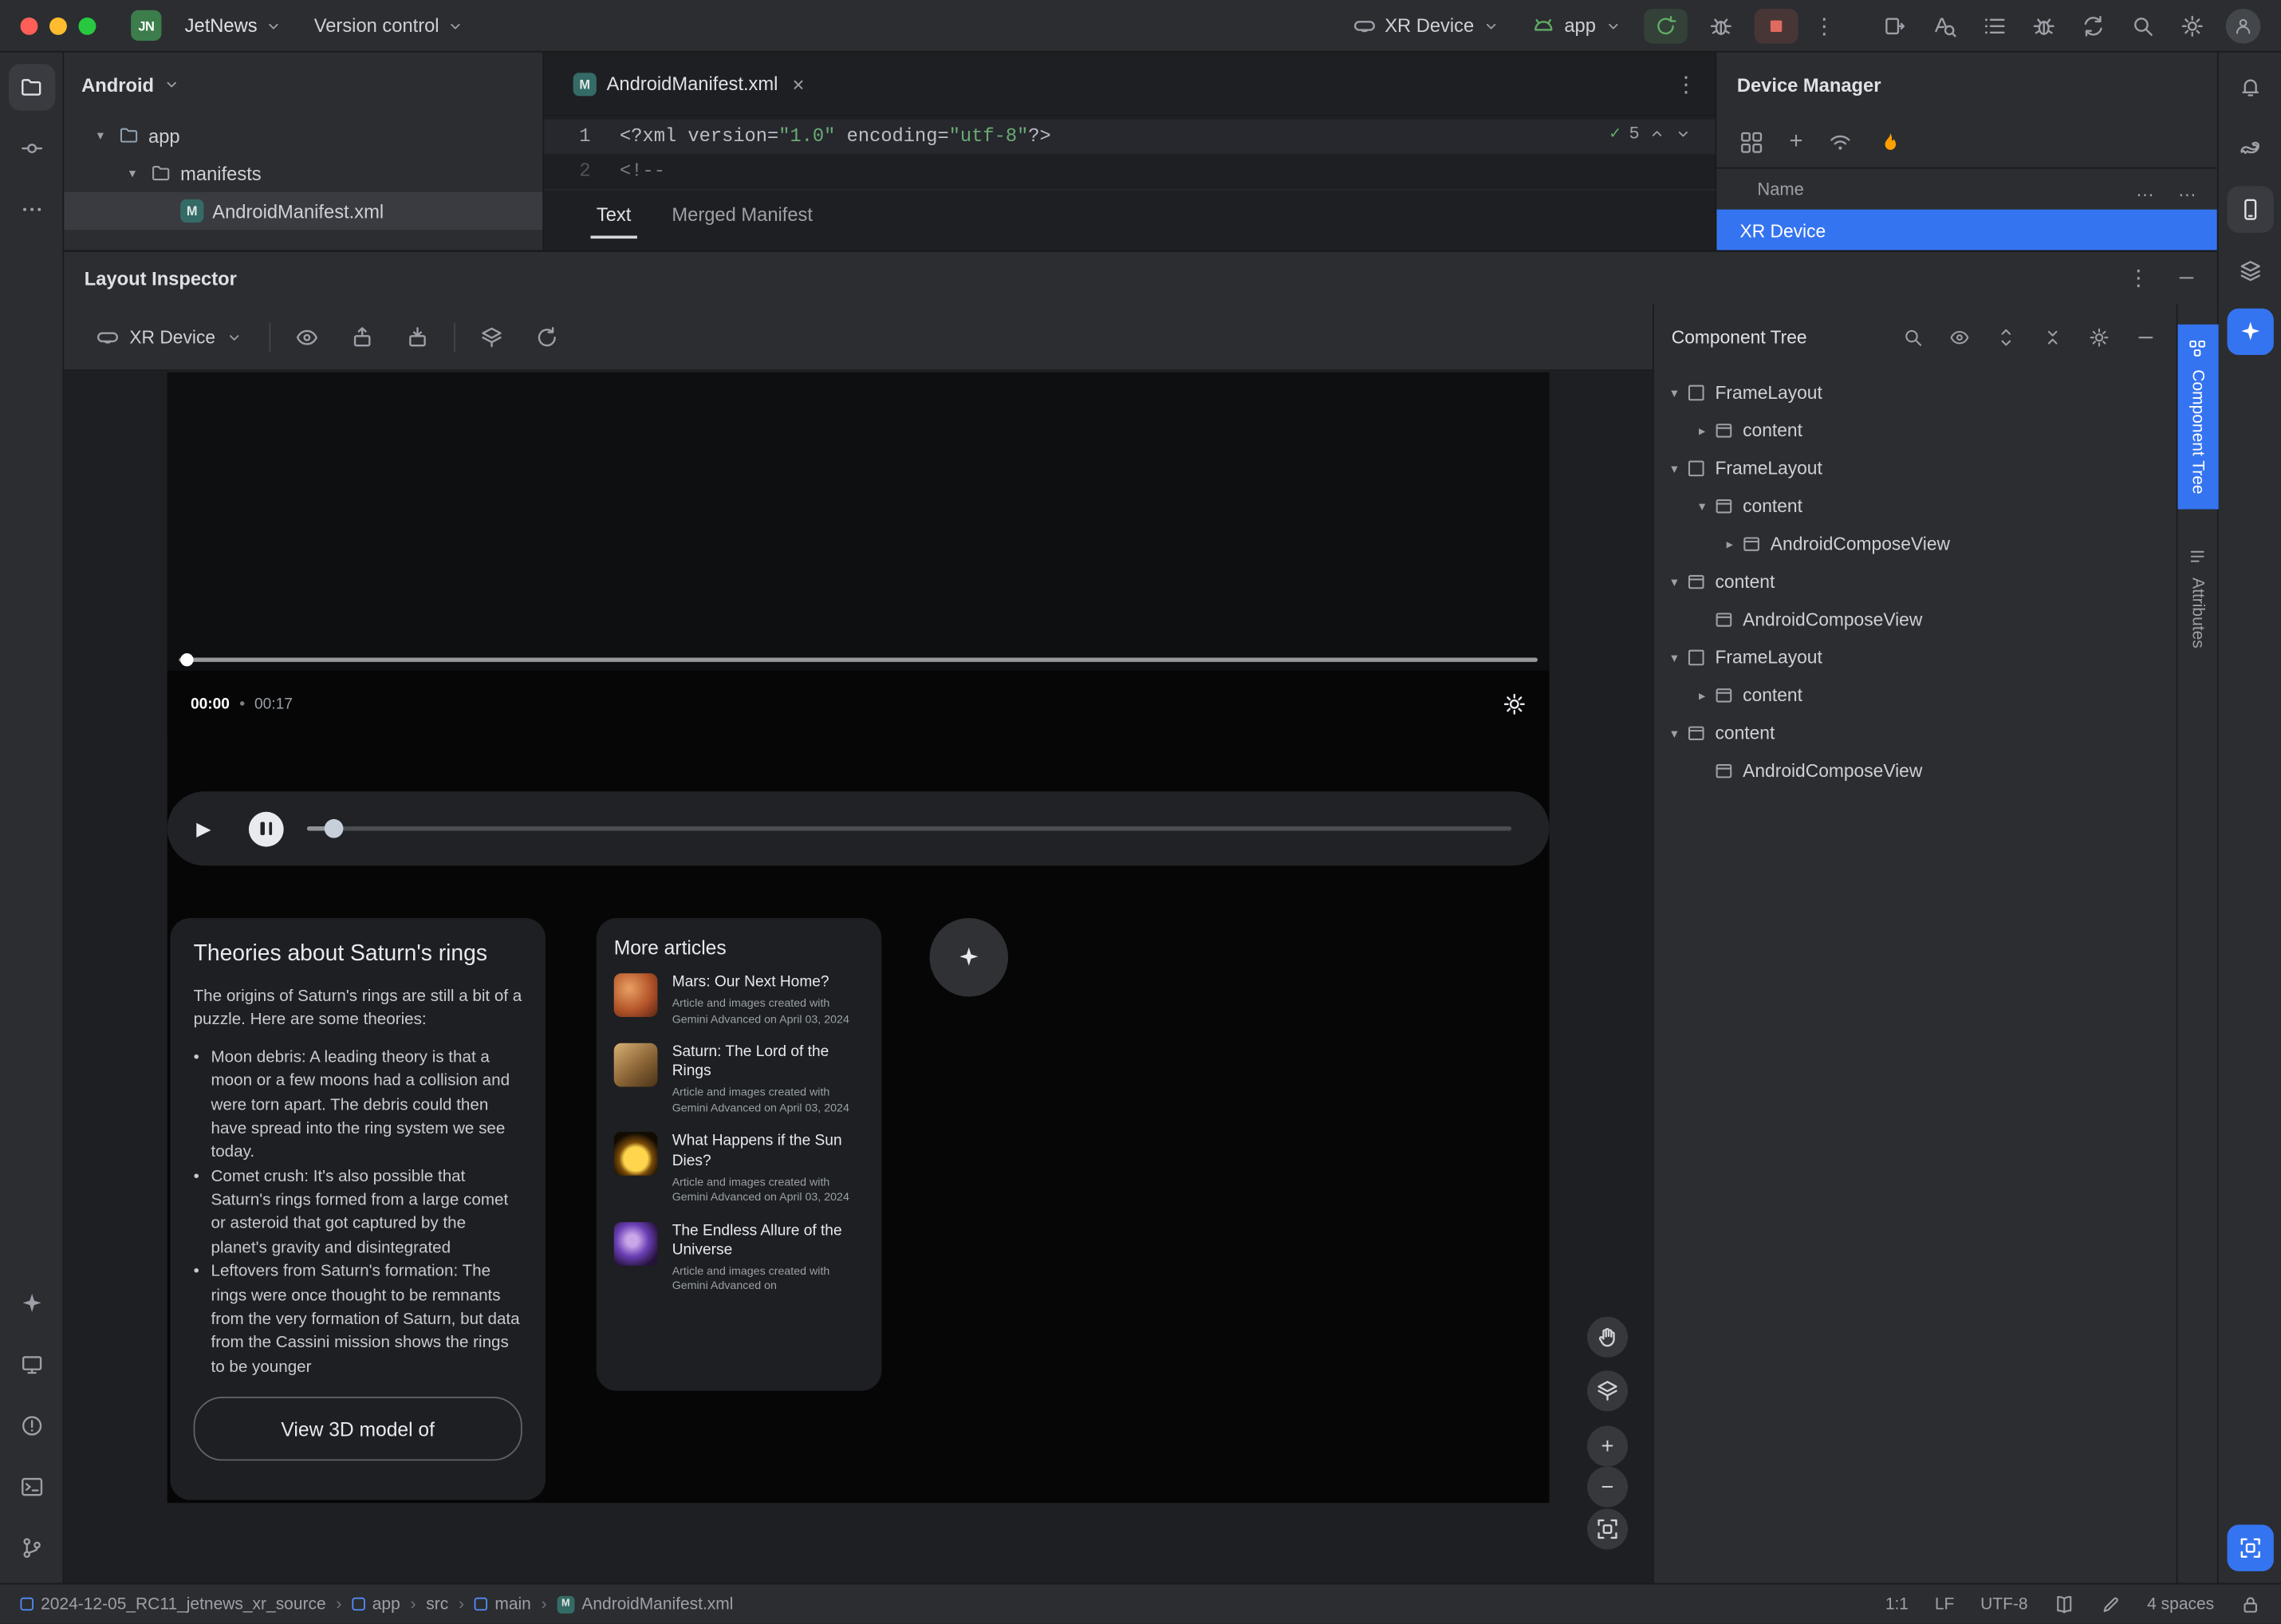 Image resolution: width=2281 pixels, height=1624 pixels. I want to click on user-avatar, so click(2243, 26).